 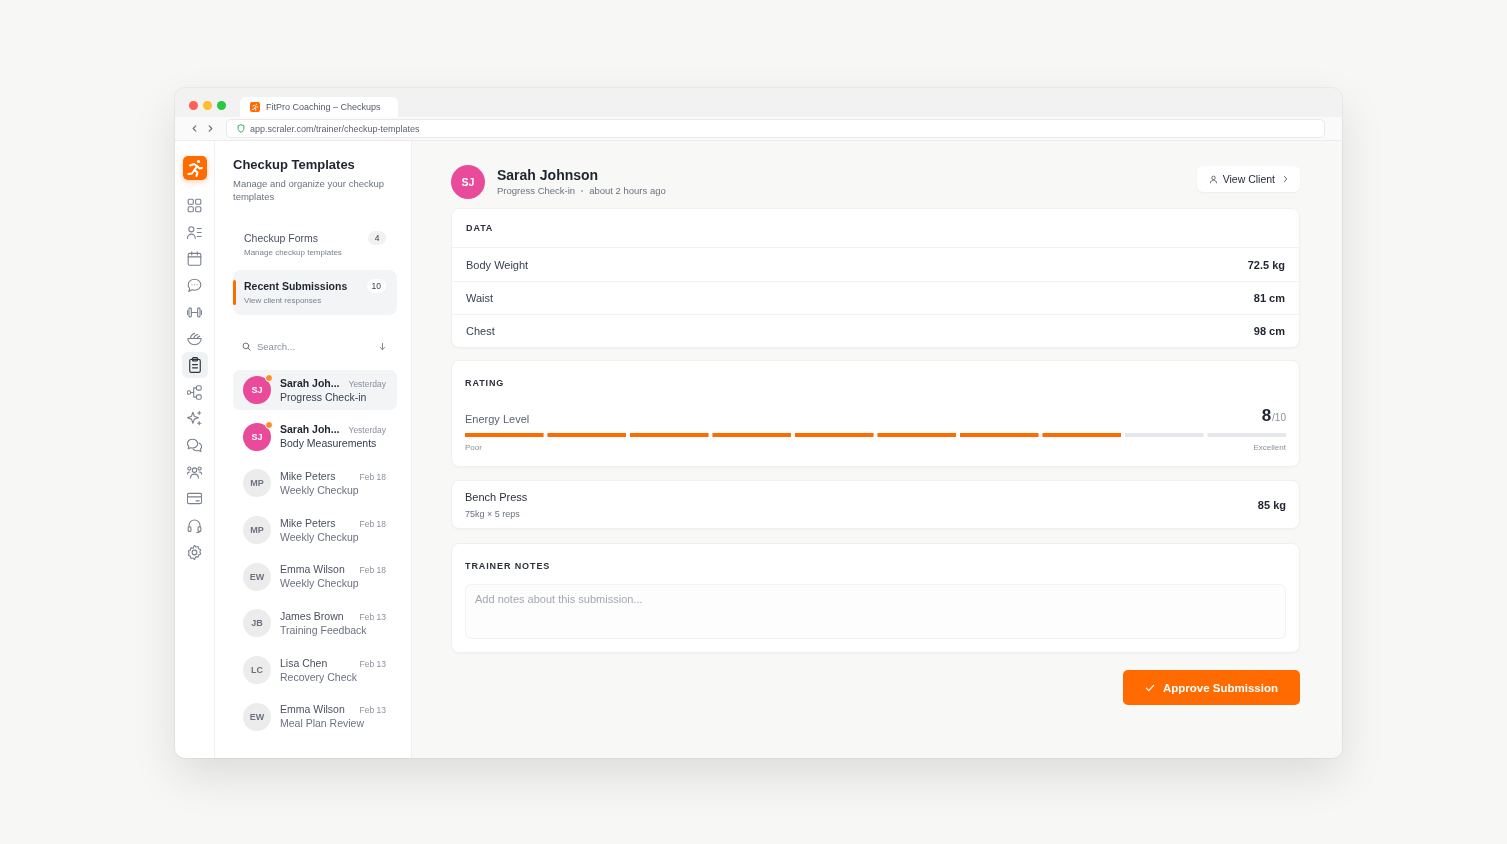 What do you see at coordinates (323, 724) in the screenshot?
I see `form-name: Meal Plan Review` at bounding box center [323, 724].